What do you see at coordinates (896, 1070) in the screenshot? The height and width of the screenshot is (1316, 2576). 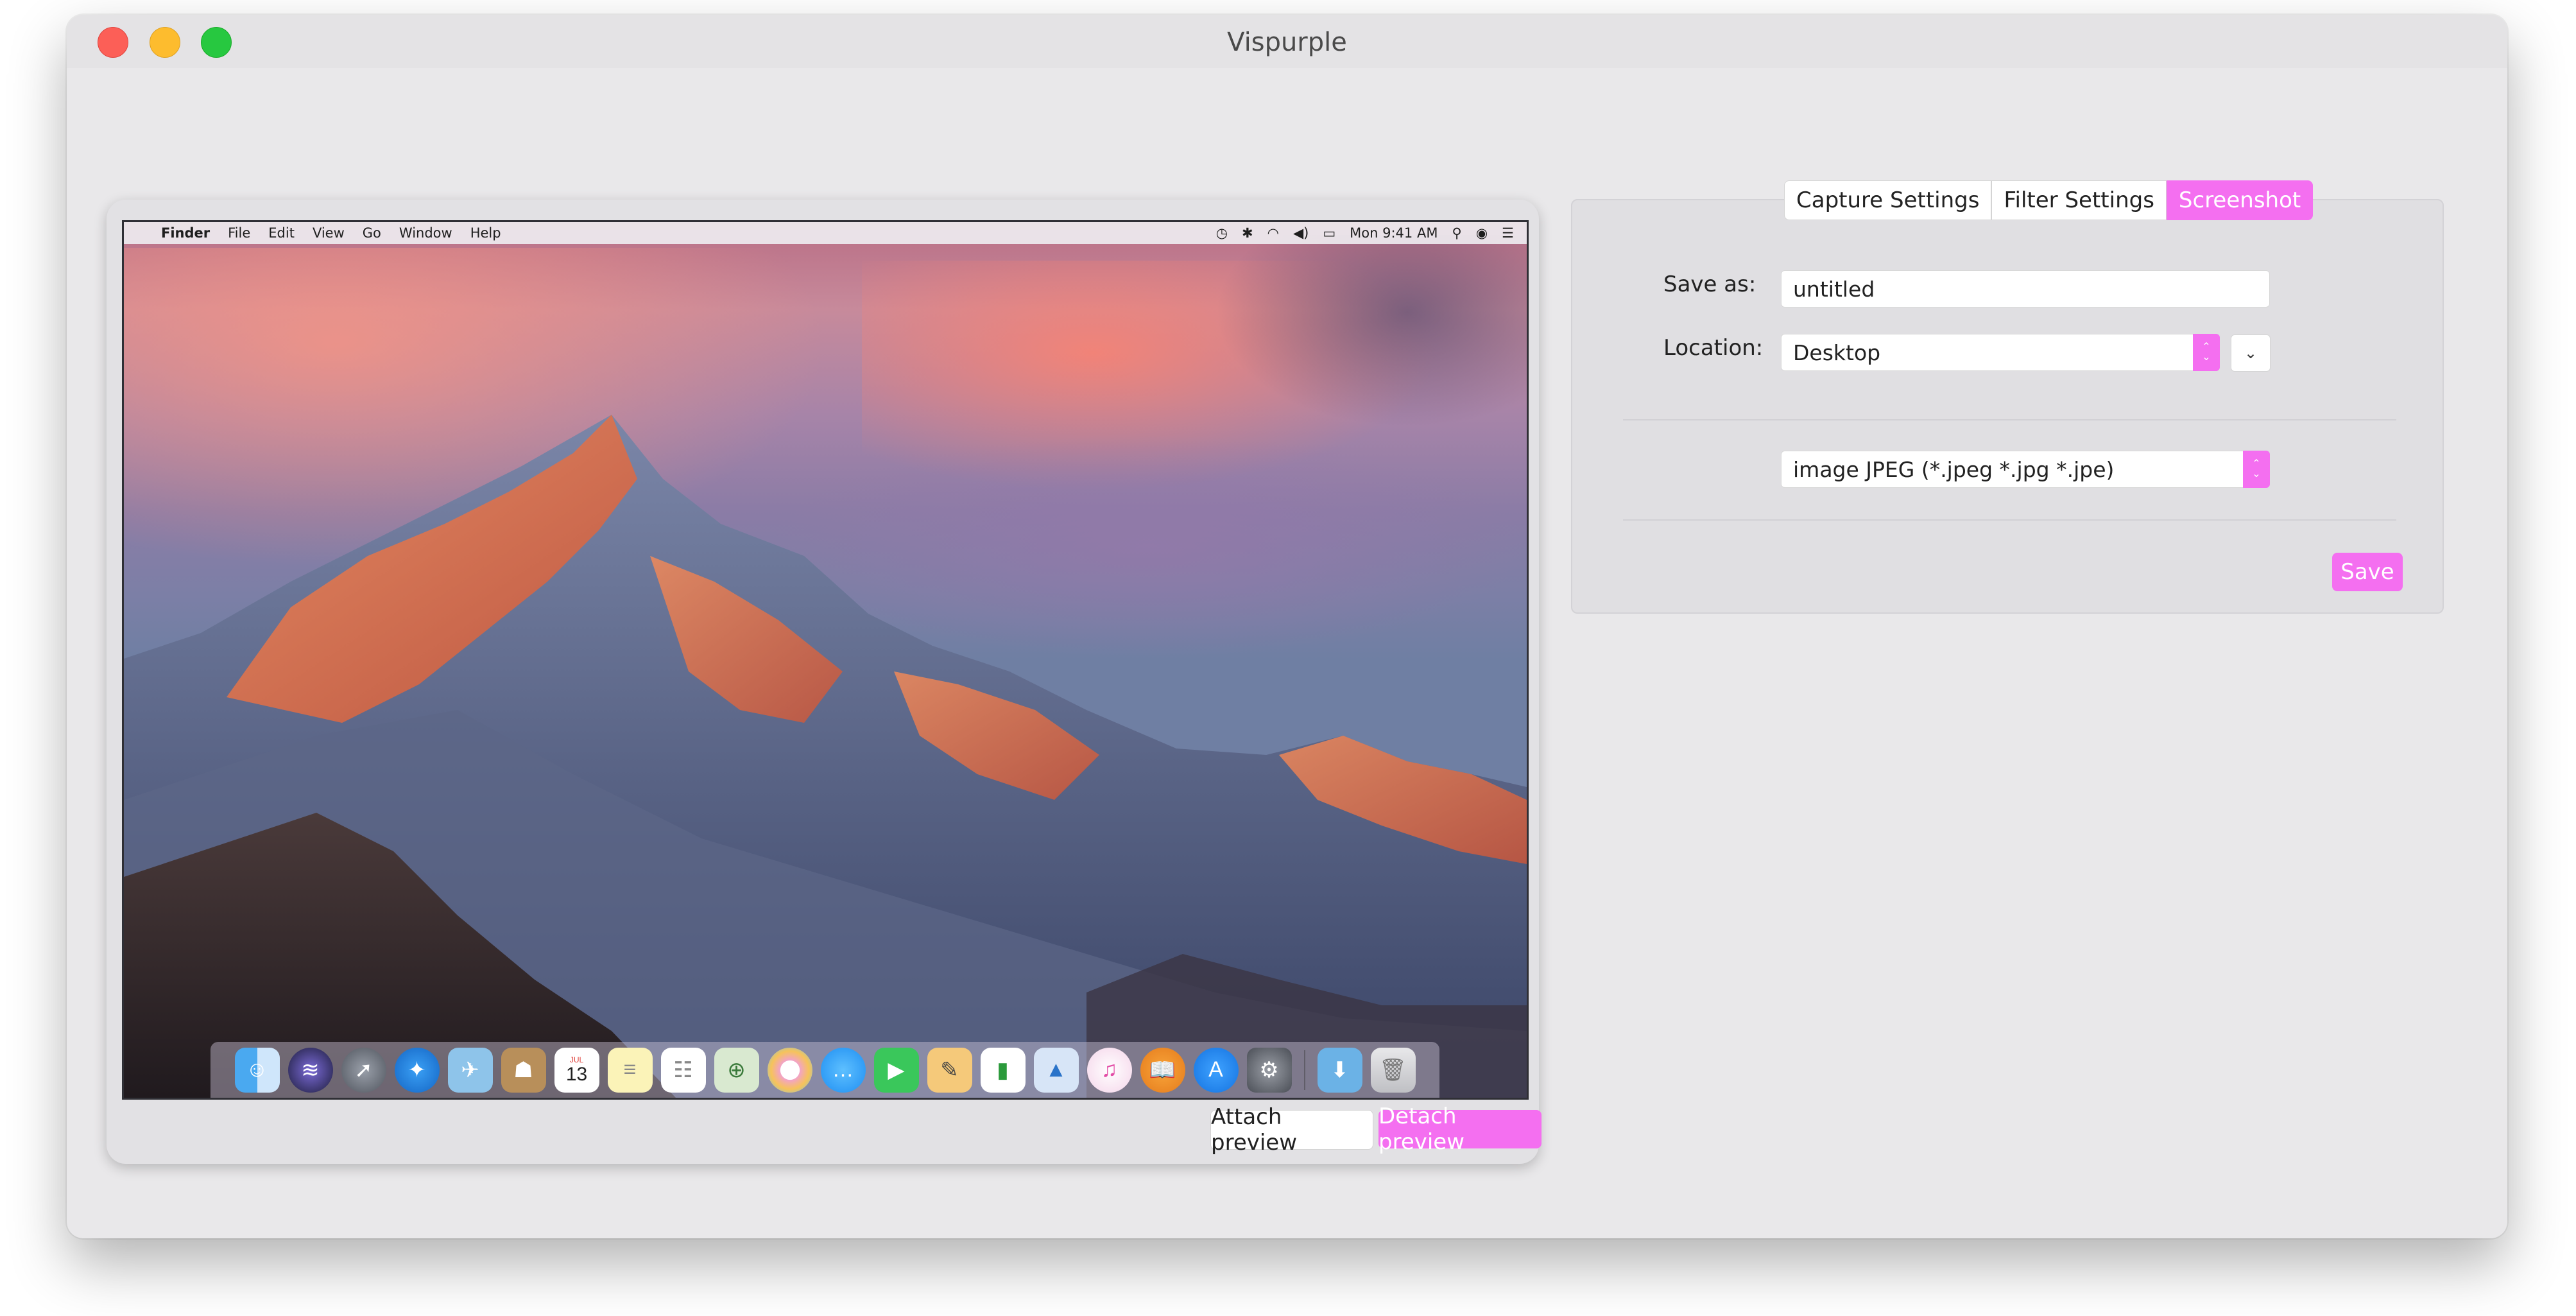 I see `facetime-icon: ▶` at bounding box center [896, 1070].